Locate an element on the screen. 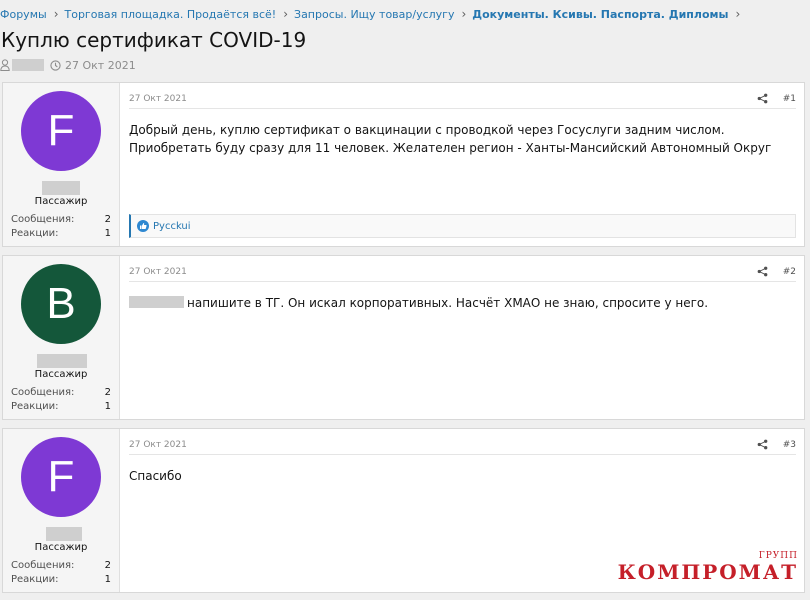 The height and width of the screenshot is (600, 810). breadcrumb-requests: Запросы. Ищу товар/услугу is located at coordinates (374, 14).